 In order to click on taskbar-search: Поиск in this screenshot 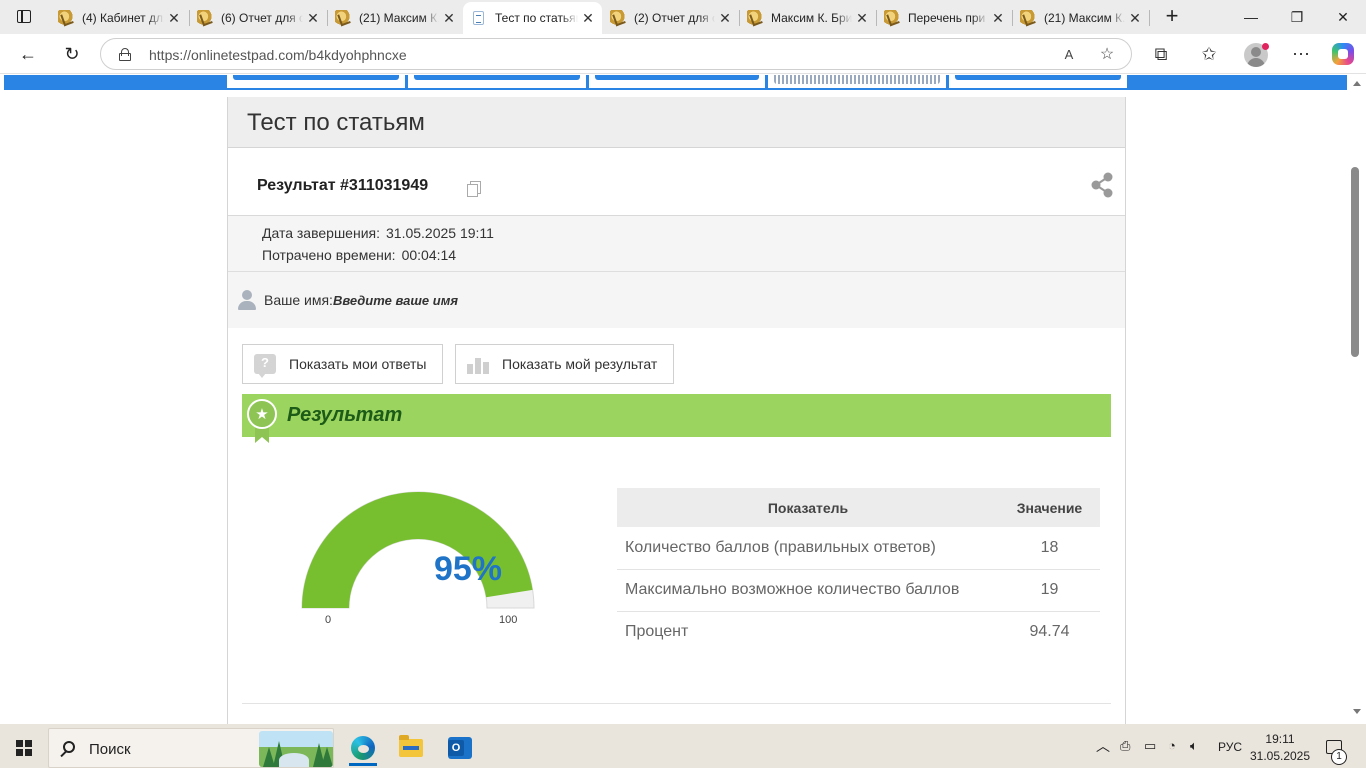, I will do `click(191, 748)`.